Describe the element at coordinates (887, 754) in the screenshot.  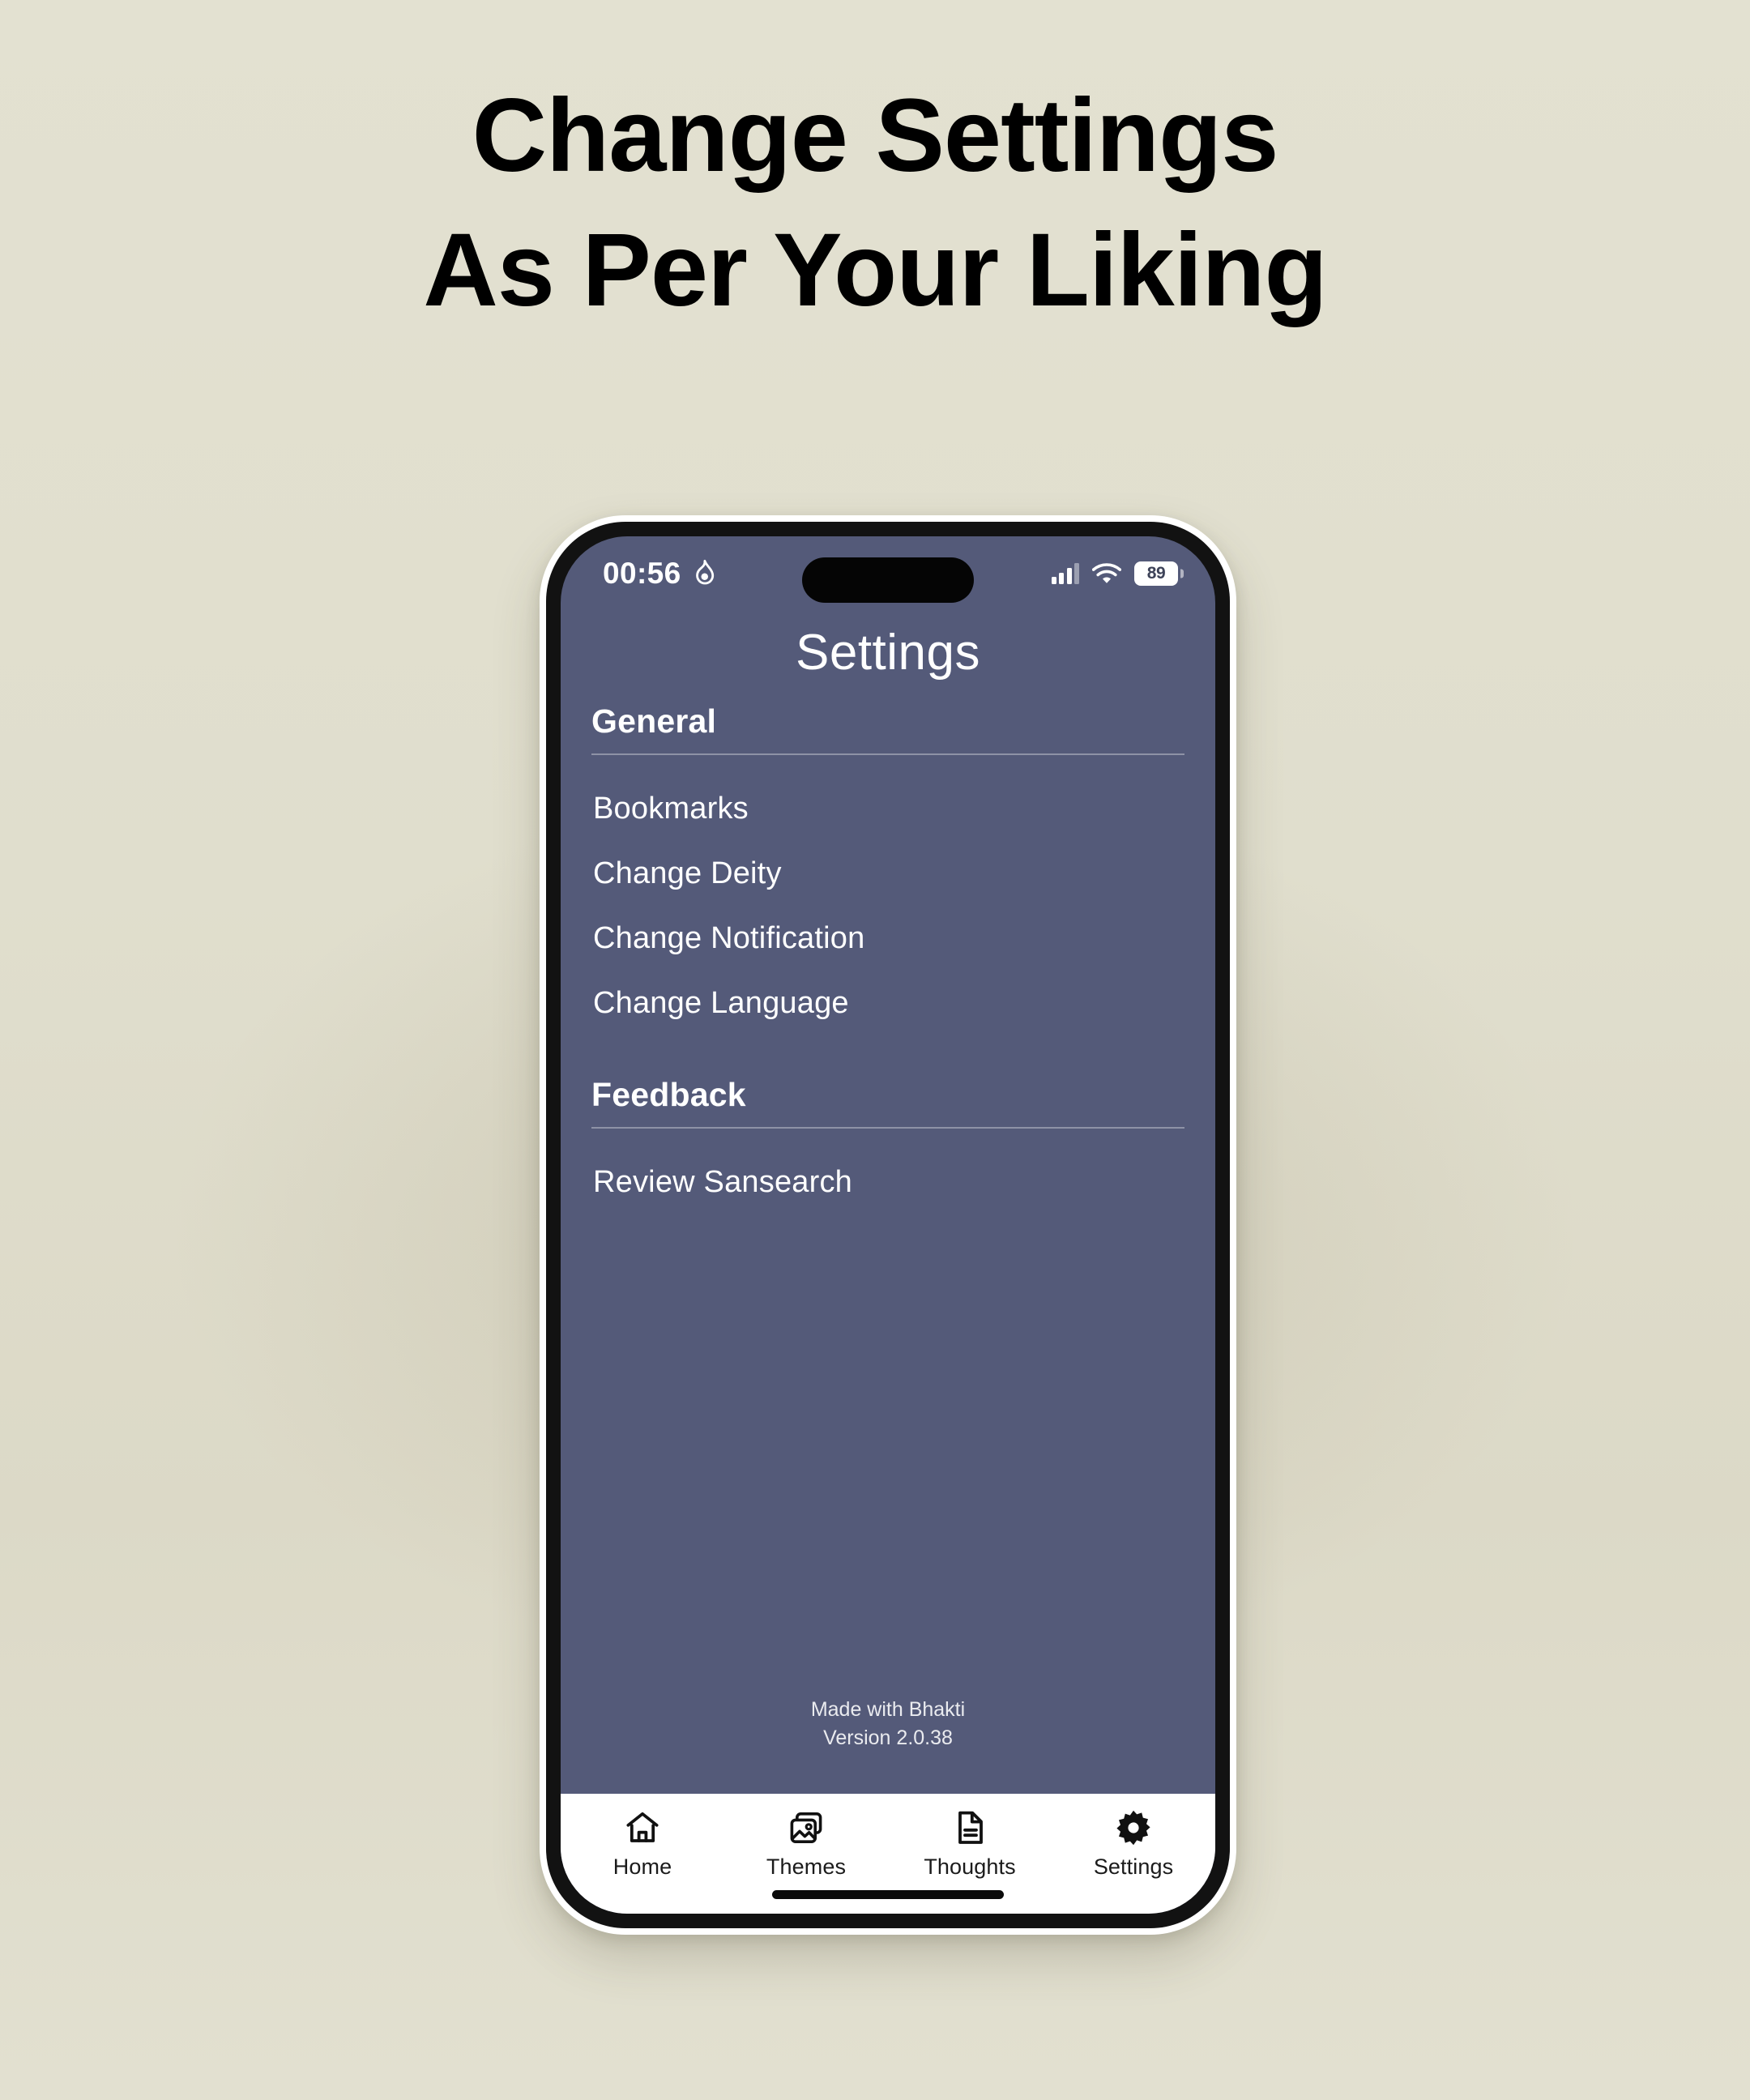
I see `section-divider-general` at that location.